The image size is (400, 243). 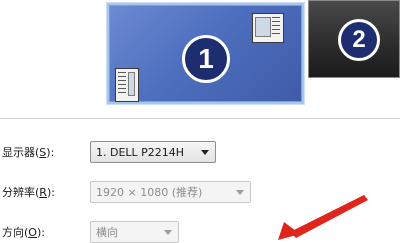 What do you see at coordinates (28, 152) in the screenshot?
I see `display-label: 显示器(S):` at bounding box center [28, 152].